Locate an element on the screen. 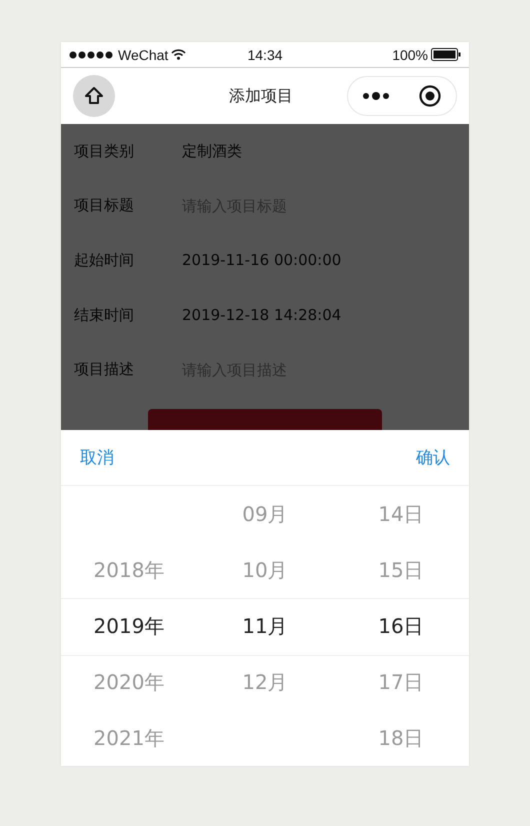 The height and width of the screenshot is (826, 530). home-button is located at coordinates (94, 96).